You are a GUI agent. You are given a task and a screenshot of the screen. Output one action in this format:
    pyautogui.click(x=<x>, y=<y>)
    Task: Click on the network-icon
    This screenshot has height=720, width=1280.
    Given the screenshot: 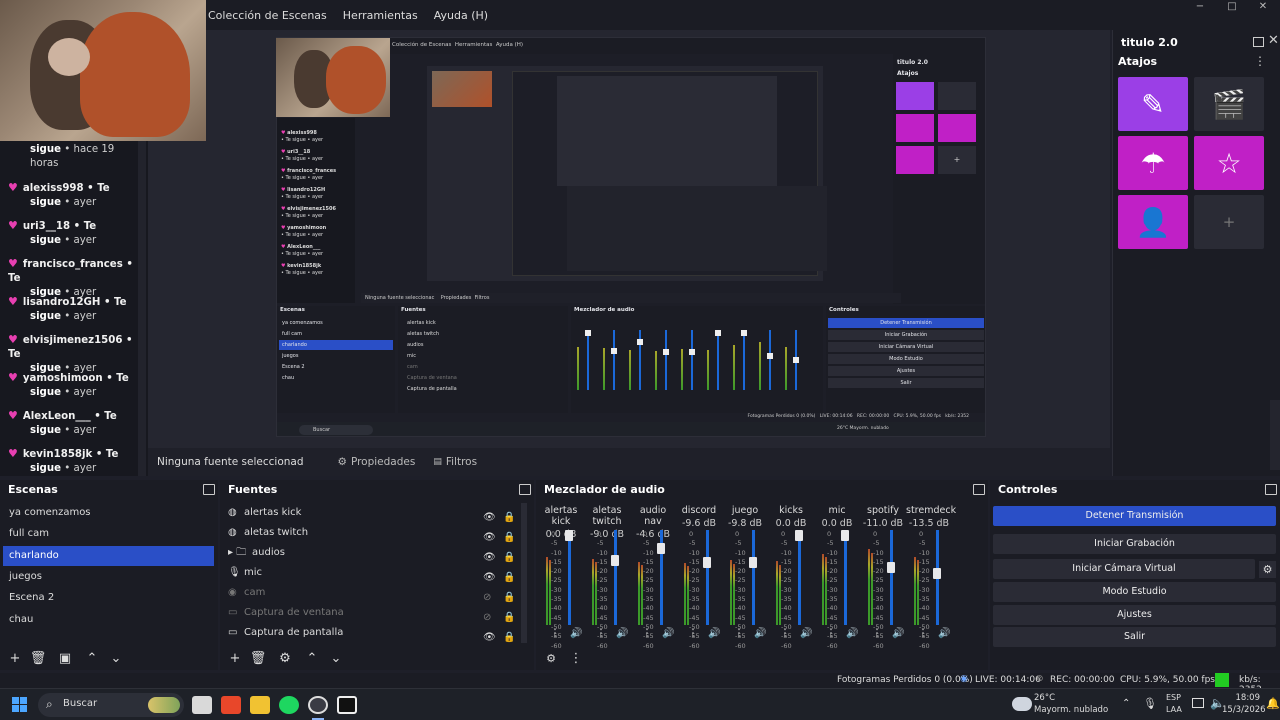 What is the action you would take?
    pyautogui.click(x=1198, y=703)
    